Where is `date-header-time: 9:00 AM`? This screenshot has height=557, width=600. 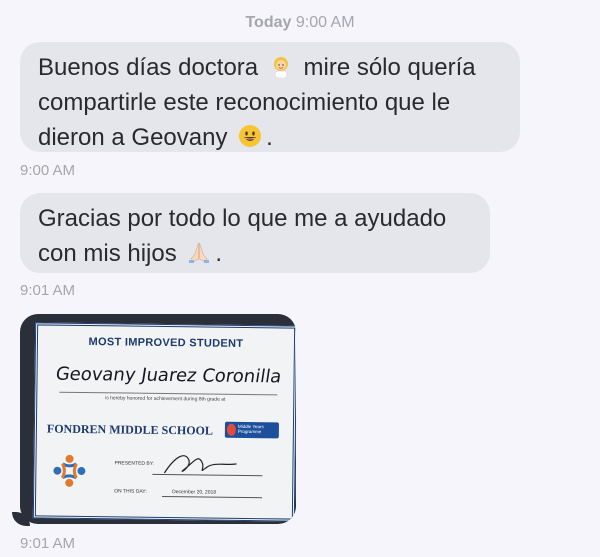 date-header-time: 9:00 AM is located at coordinates (325, 22).